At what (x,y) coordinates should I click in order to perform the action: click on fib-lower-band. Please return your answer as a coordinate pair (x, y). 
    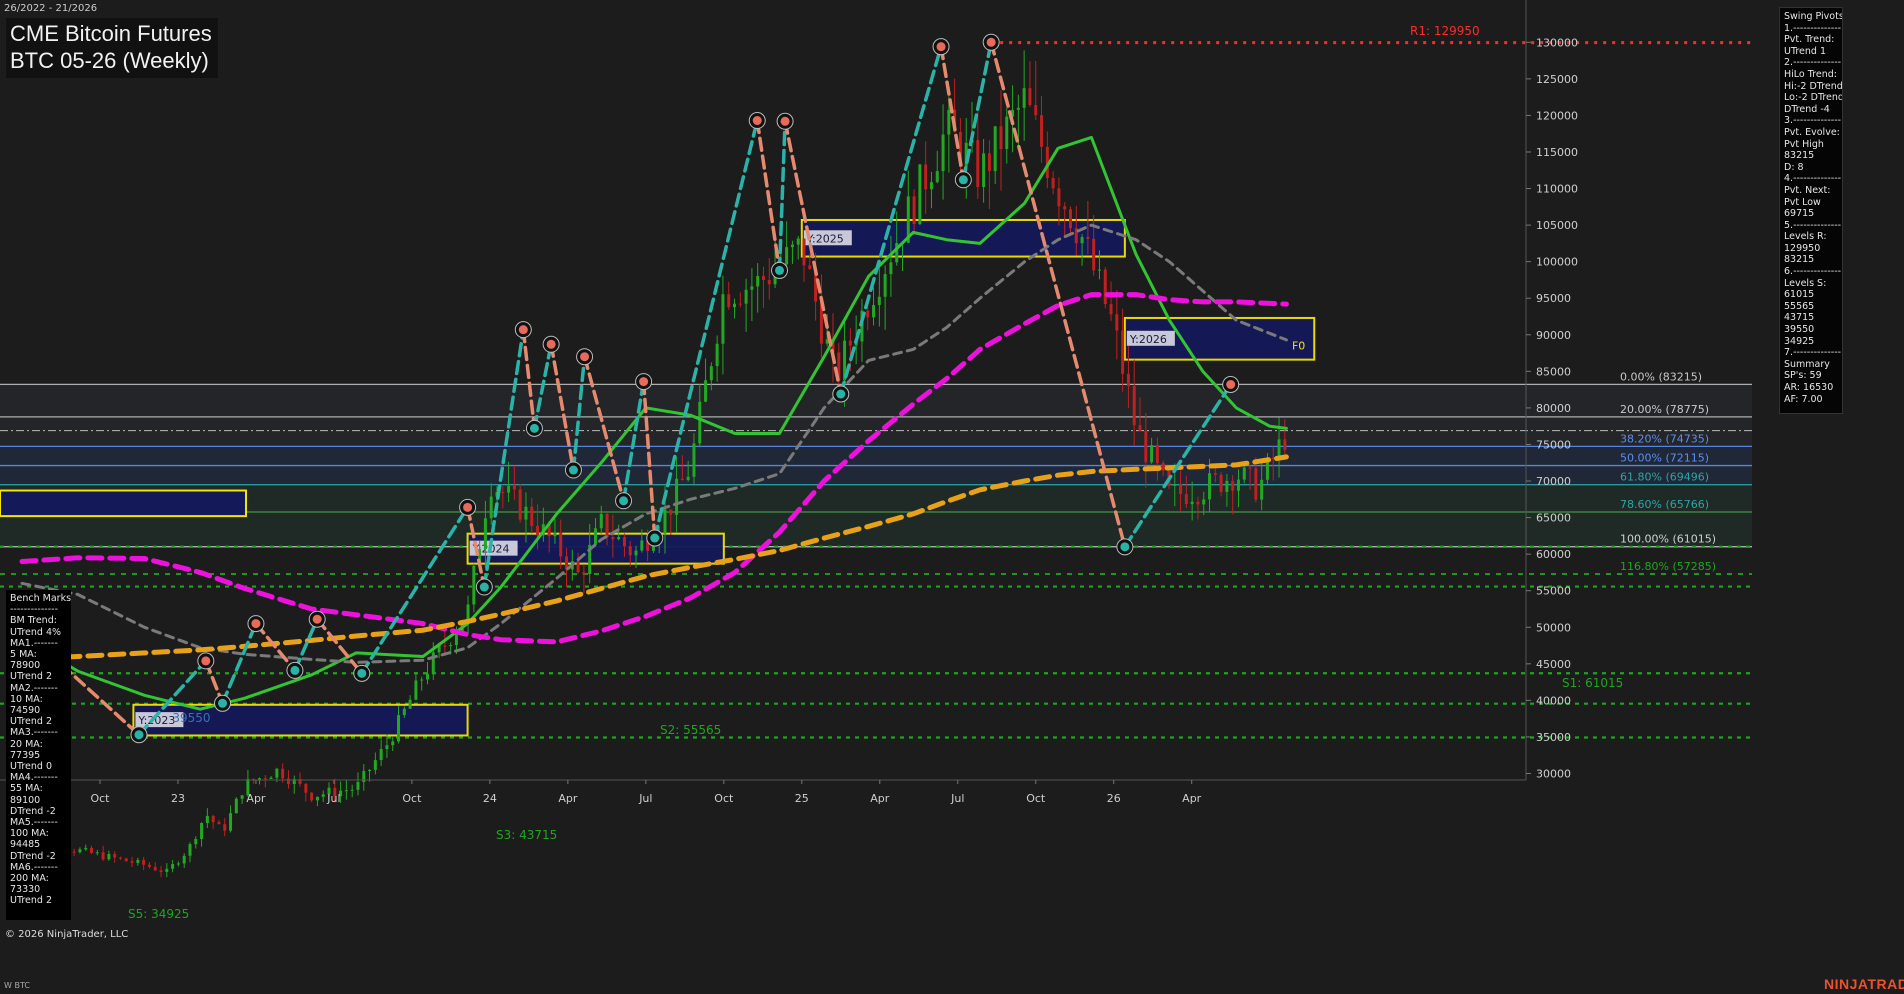
    Looking at the image, I should click on (876, 515).